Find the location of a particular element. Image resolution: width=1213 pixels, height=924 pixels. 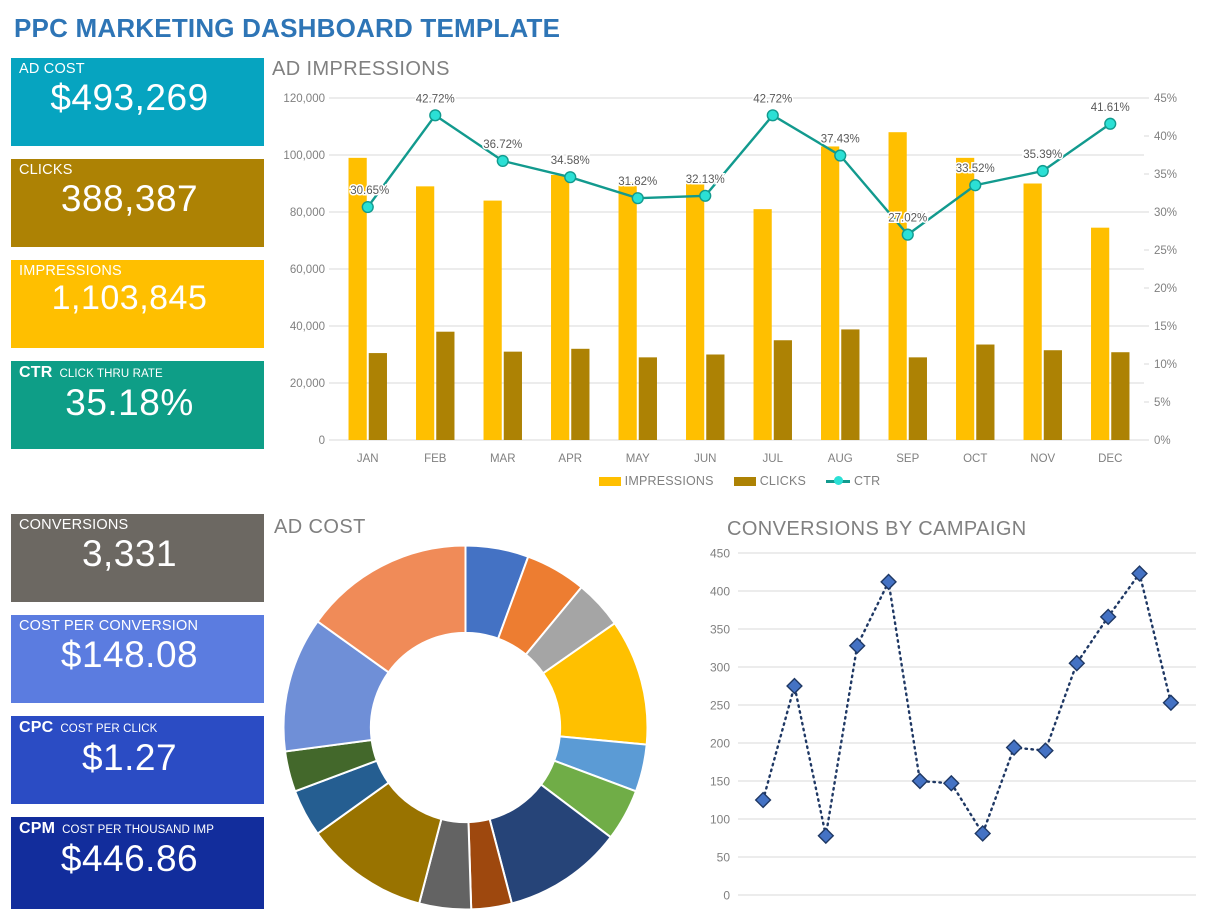

kpi-sublabel: COST PER THOUSAND IMP is located at coordinates (138, 830).